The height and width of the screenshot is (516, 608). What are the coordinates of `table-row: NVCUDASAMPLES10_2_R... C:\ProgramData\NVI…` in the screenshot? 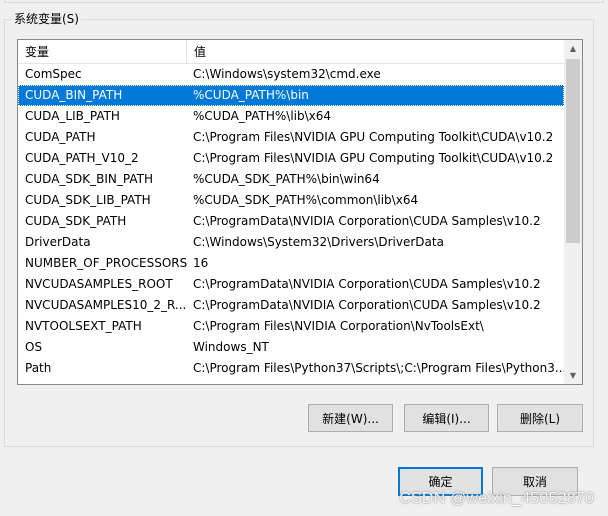 It's located at (291, 305).